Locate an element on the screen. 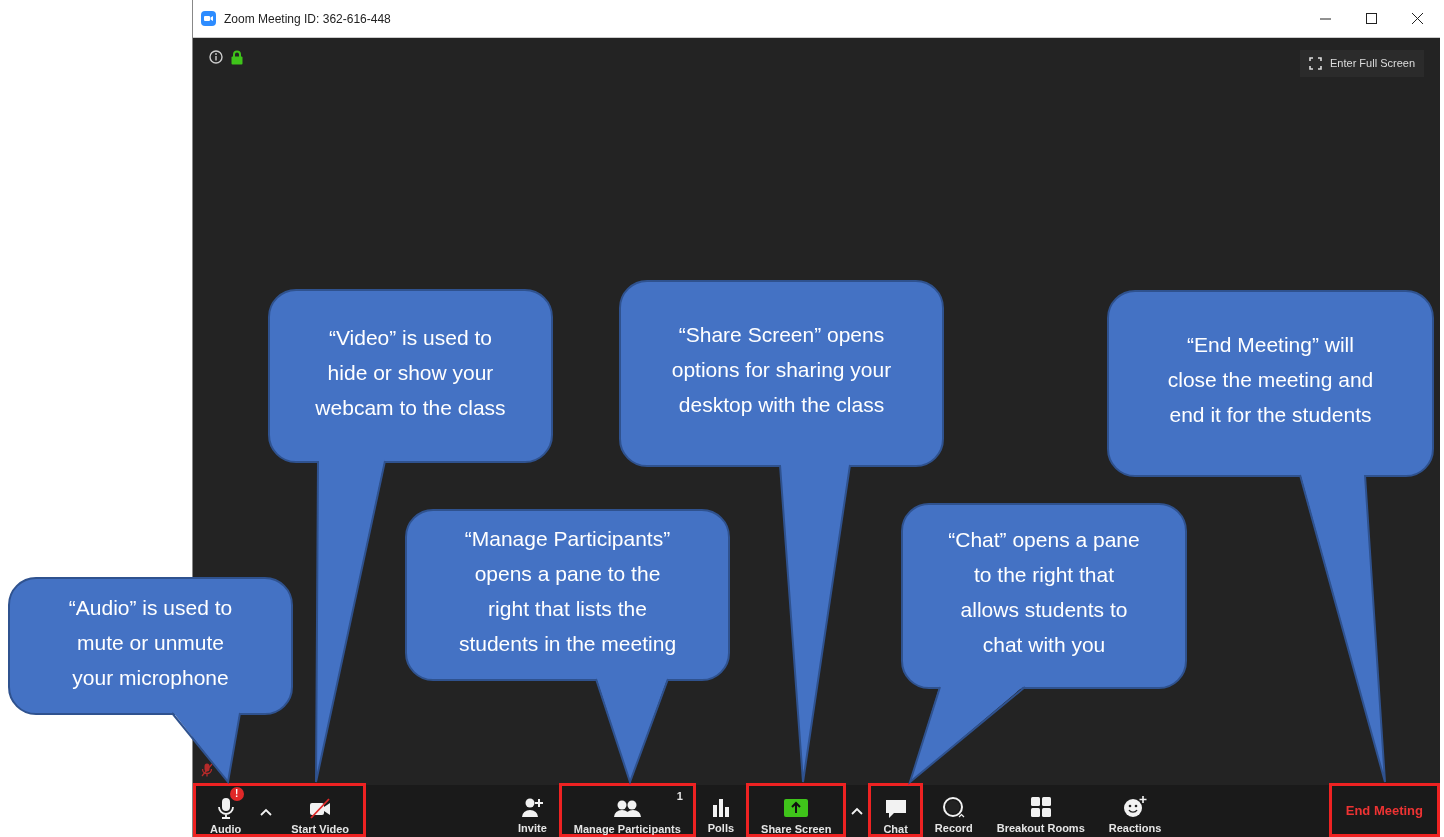 This screenshot has height=837, width=1444. muted-microphone-icon is located at coordinates (207, 769).